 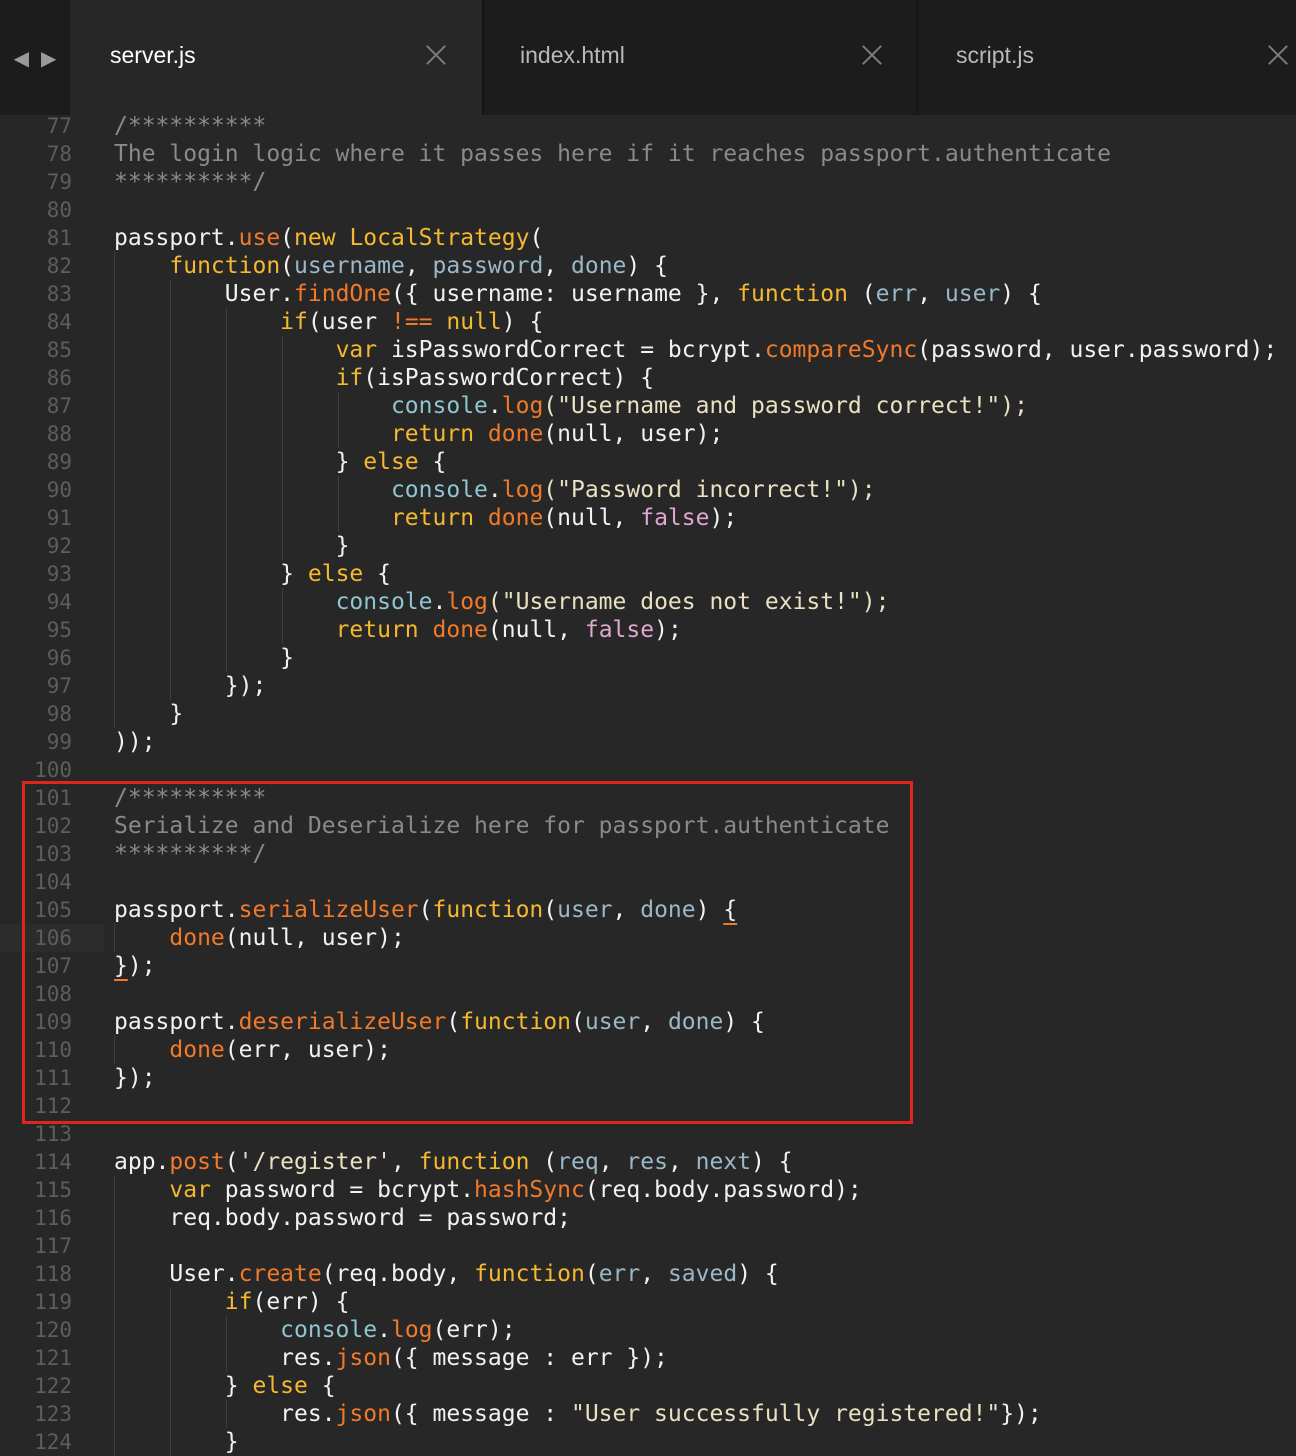 What do you see at coordinates (705, 1302) in the screenshot?
I see `code-line: if(err) {` at bounding box center [705, 1302].